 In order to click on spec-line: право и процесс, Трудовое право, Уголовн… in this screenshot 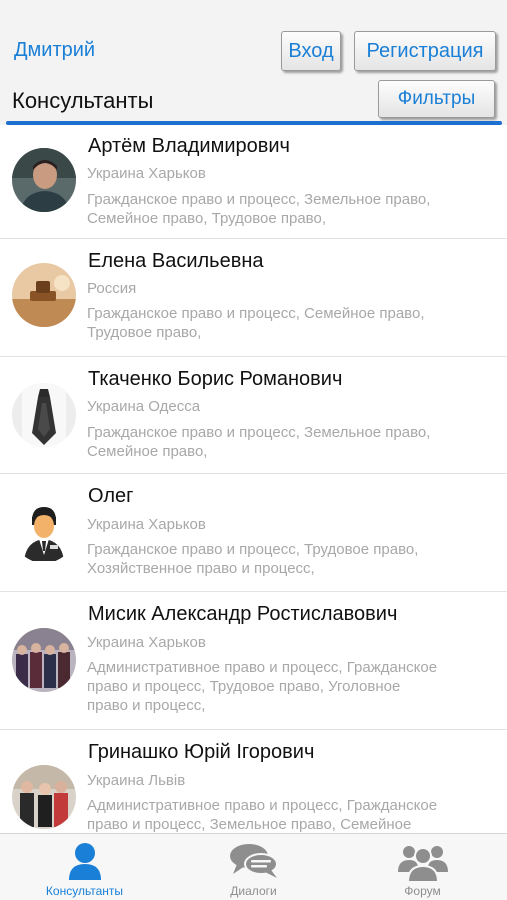, I will do `click(244, 686)`.